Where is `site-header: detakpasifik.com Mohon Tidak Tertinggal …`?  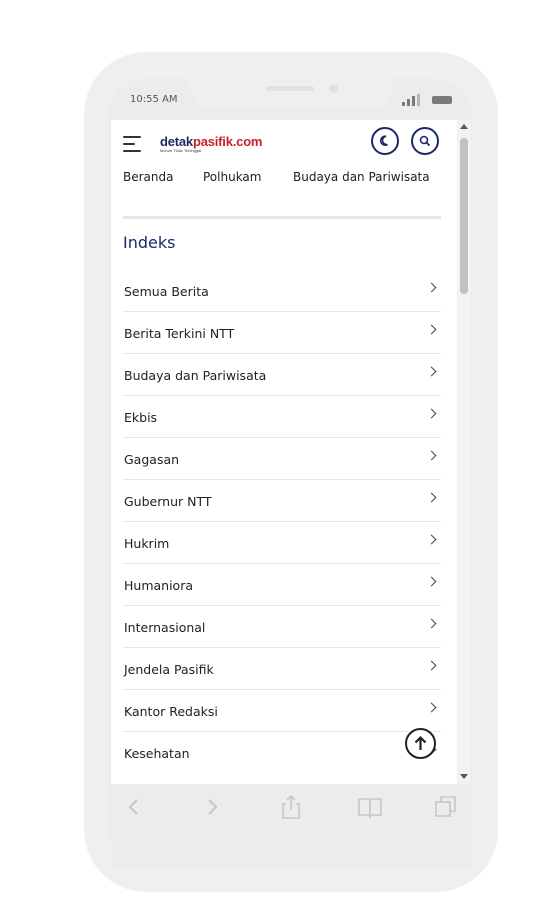 site-header: detakpasifik.com Mohon Tidak Tertinggal … is located at coordinates (284, 166).